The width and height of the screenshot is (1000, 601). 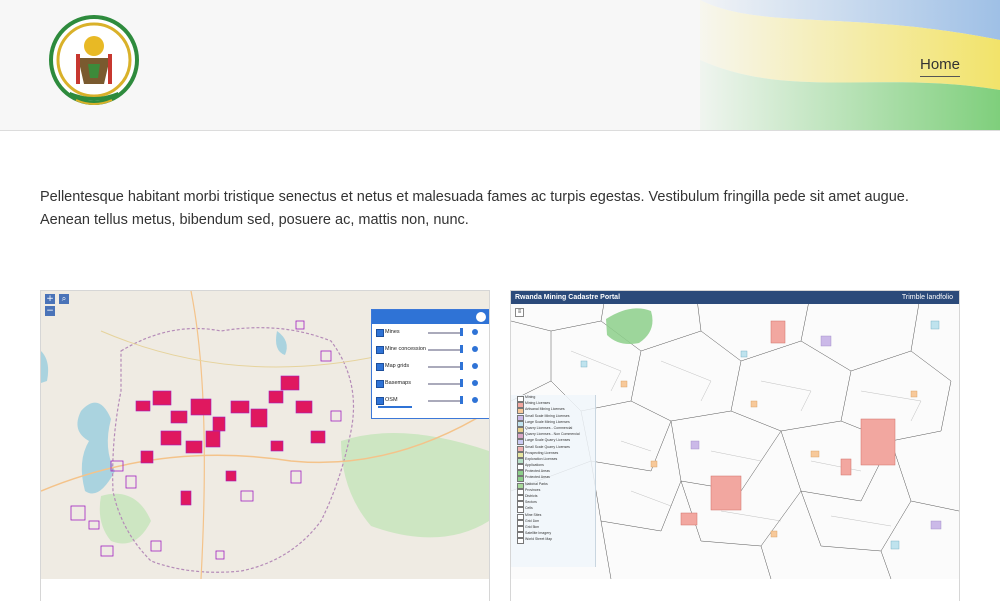 What do you see at coordinates (939, 66) in the screenshot?
I see `nav-home-link: Home` at bounding box center [939, 66].